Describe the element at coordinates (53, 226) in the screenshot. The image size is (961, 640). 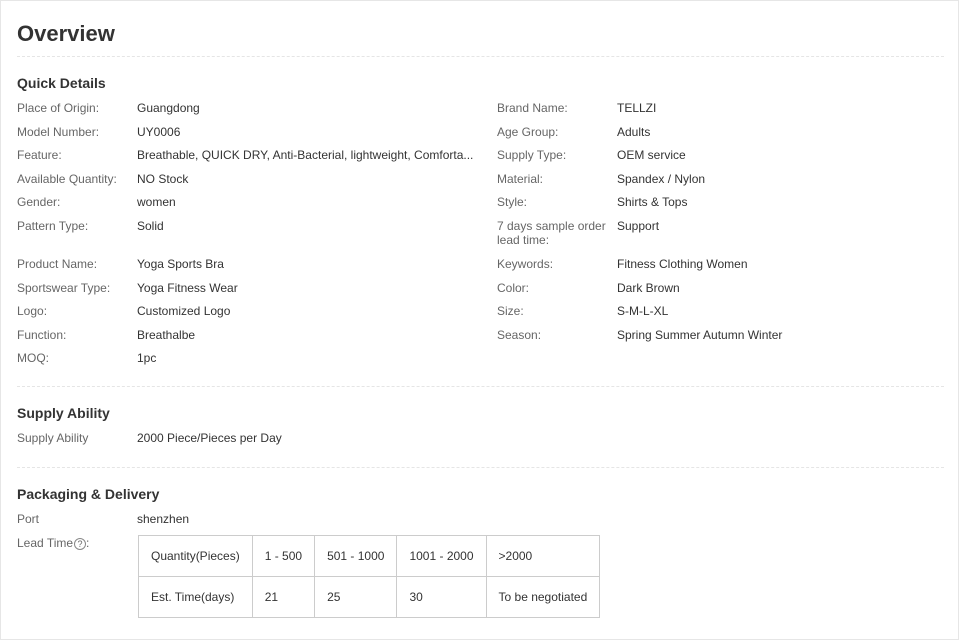
I see `quick-detail-label: Pattern Type:` at that location.